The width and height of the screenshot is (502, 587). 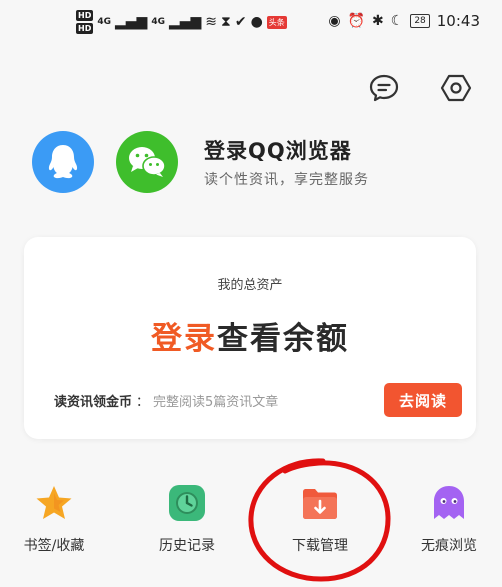 I want to click on nav-label-history: 历史记录, so click(x=187, y=546).